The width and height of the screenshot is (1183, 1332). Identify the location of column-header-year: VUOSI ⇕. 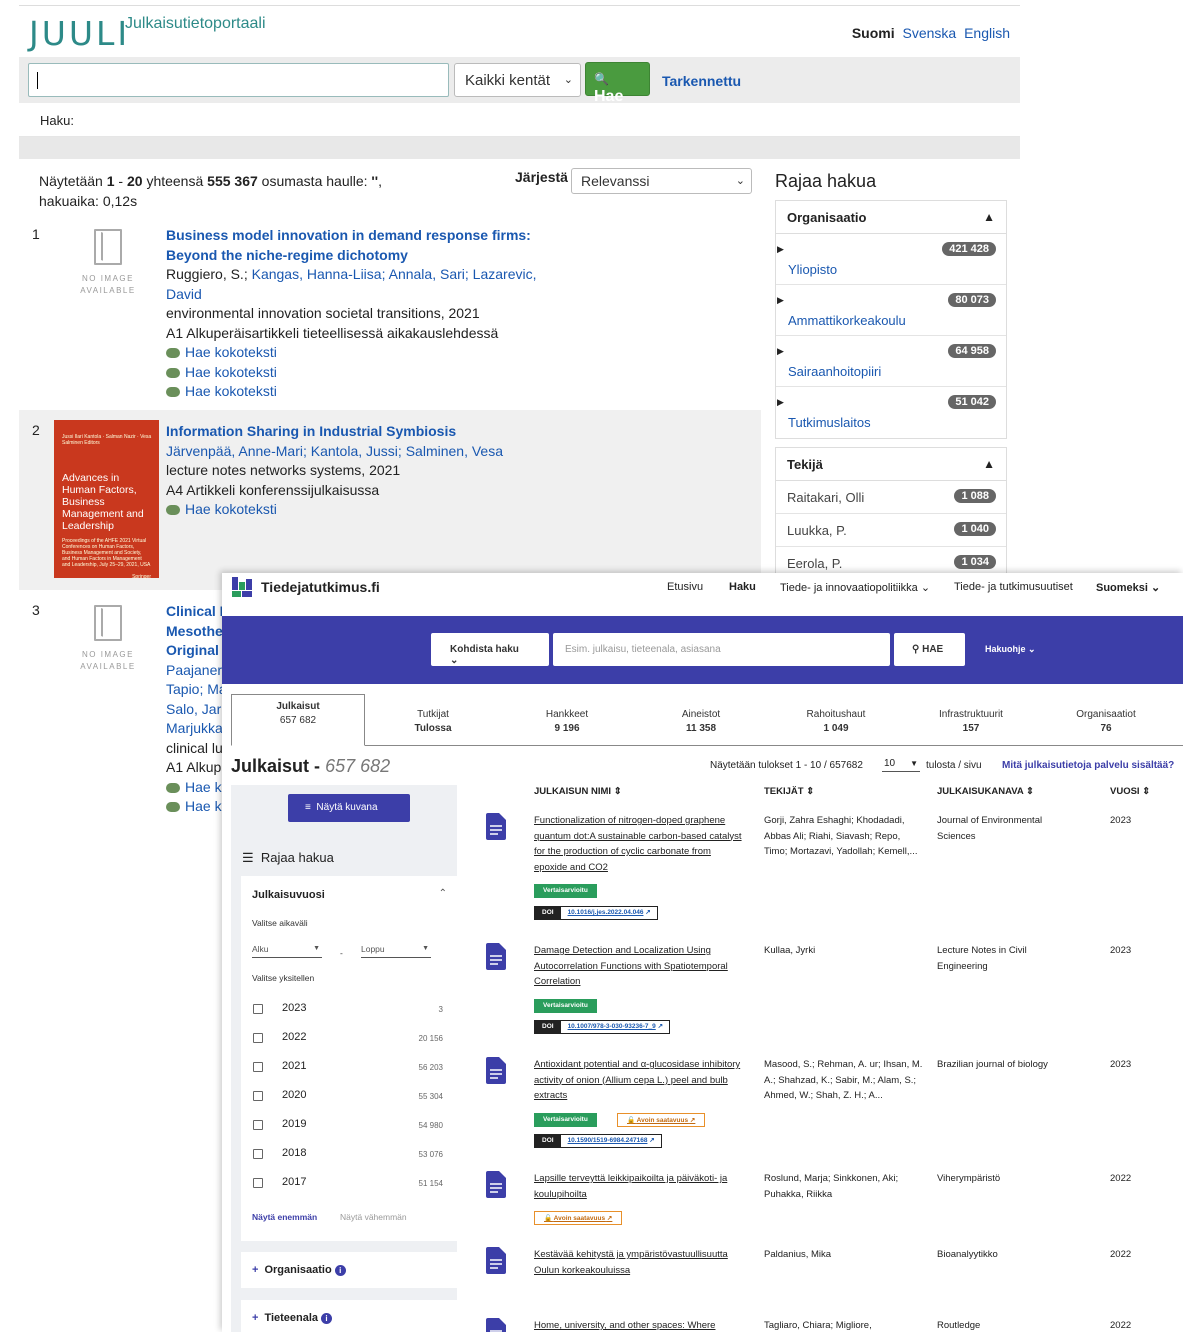
(1130, 791).